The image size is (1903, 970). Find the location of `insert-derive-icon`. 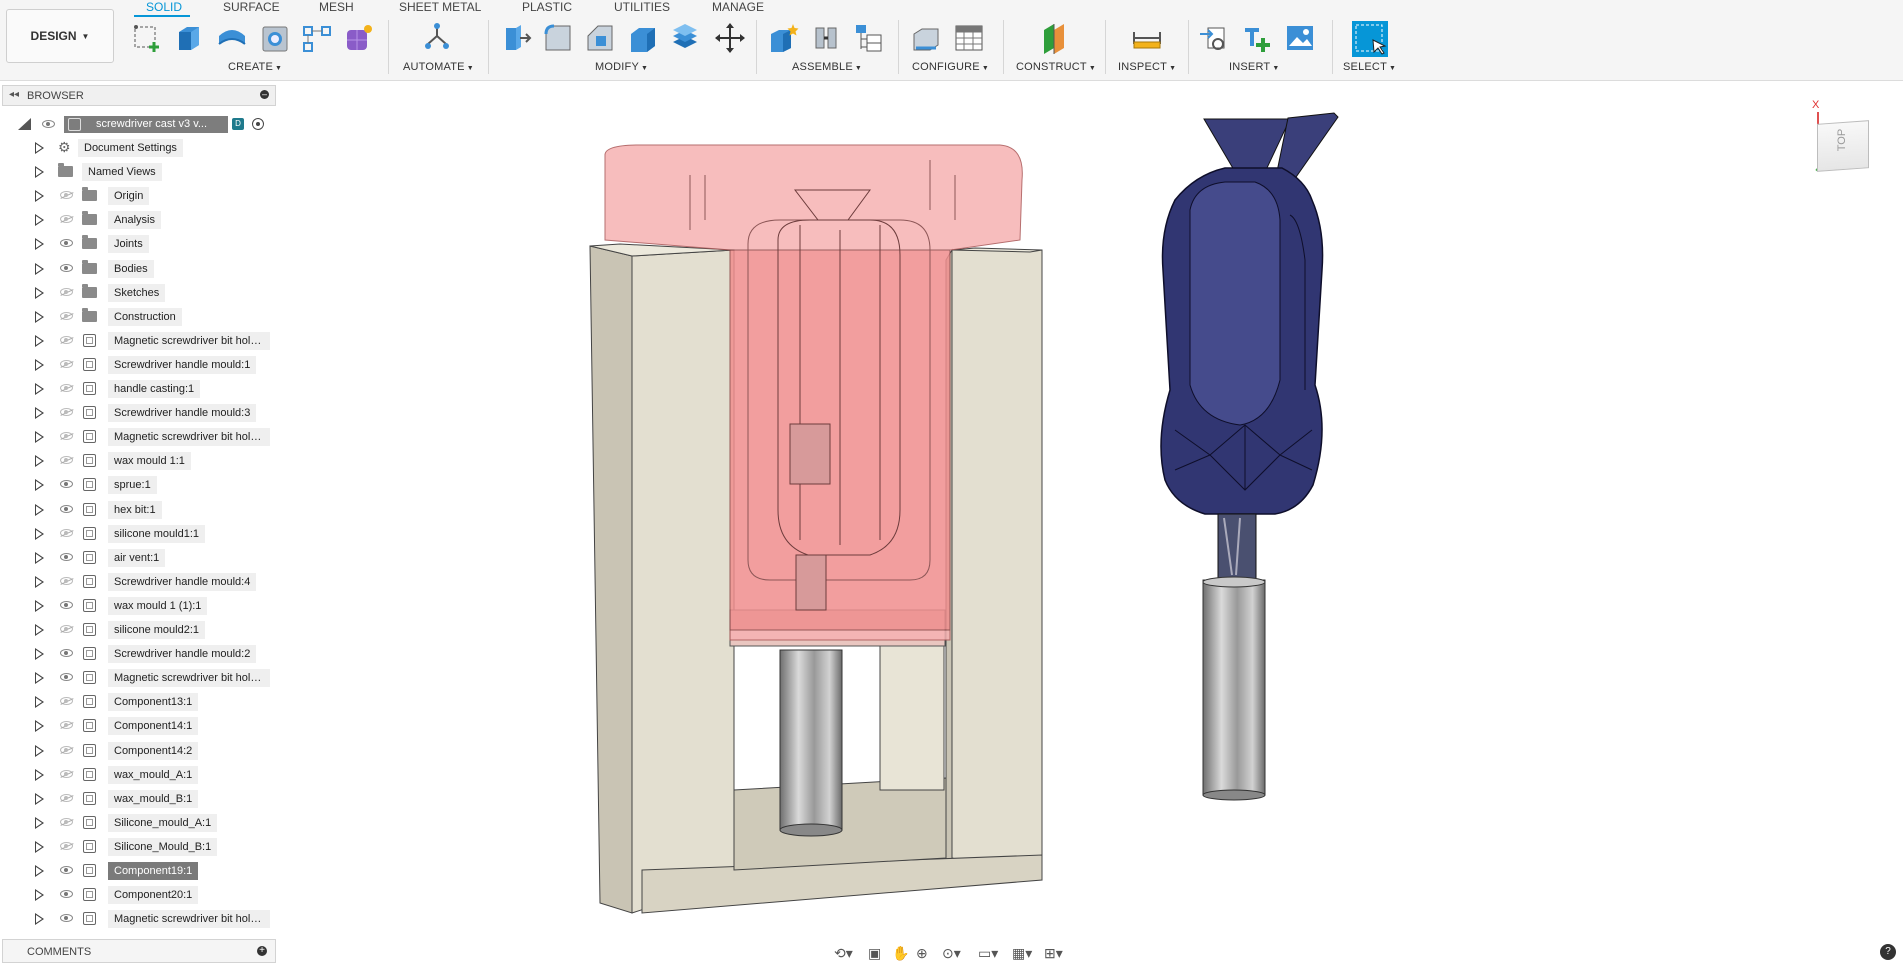

insert-derive-icon is located at coordinates (1214, 38).